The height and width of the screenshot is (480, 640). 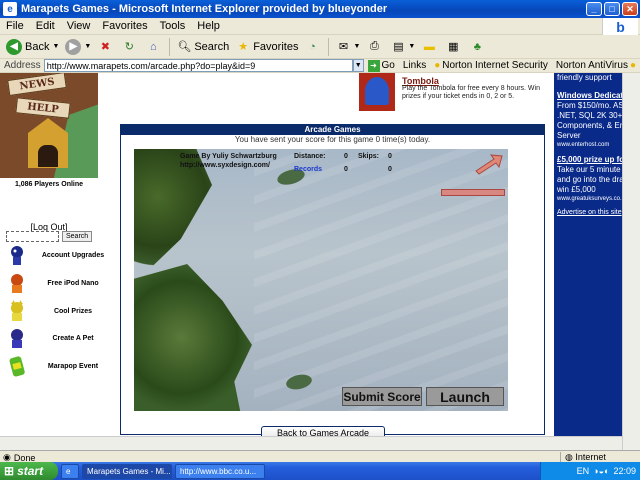 What do you see at coordinates (311, 443) in the screenshot?
I see `horizontal-scrollbar` at bounding box center [311, 443].